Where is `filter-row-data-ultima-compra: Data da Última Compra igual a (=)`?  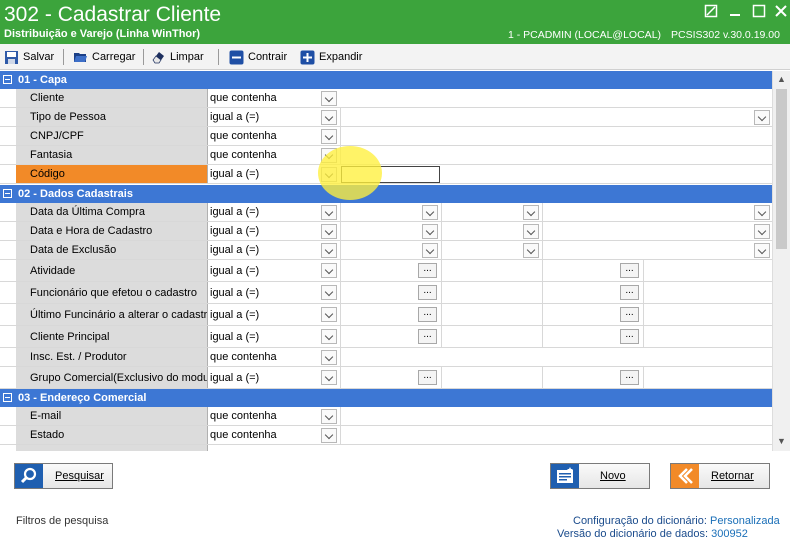
filter-row-data-ultima-compra: Data da Última Compra igual a (=) is located at coordinates (386, 212).